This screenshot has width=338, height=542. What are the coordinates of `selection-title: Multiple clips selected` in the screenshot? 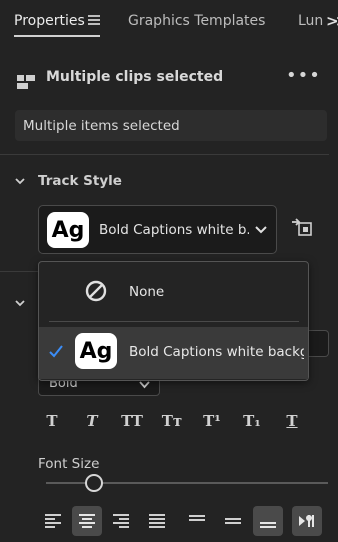 It's located at (135, 77).